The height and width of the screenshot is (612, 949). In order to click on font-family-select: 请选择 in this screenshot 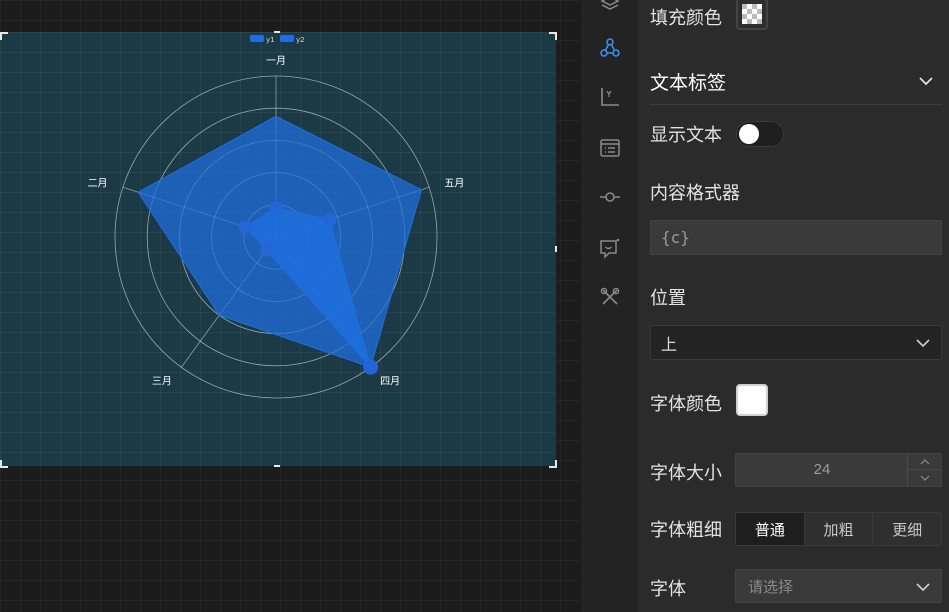, I will do `click(838, 586)`.